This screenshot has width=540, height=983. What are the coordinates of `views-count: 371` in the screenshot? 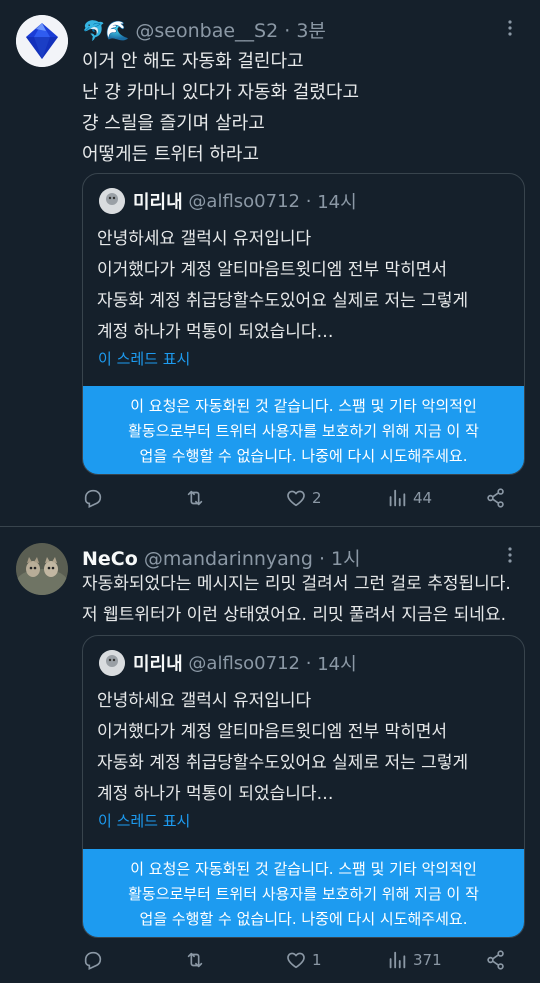 It's located at (427, 960).